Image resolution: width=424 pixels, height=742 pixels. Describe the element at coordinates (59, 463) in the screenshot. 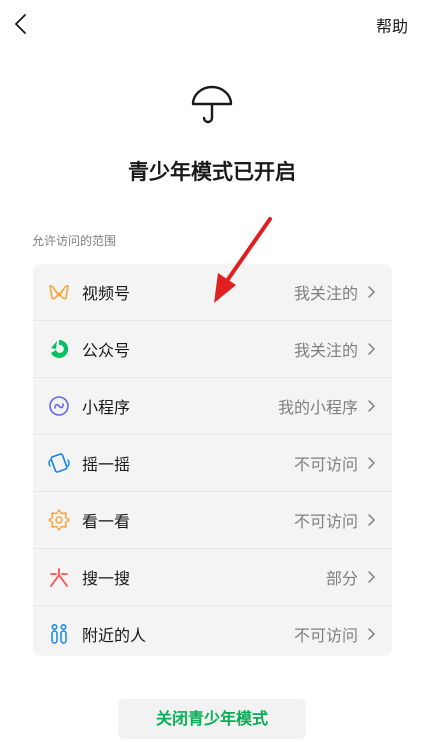

I see `shake-icon` at that location.